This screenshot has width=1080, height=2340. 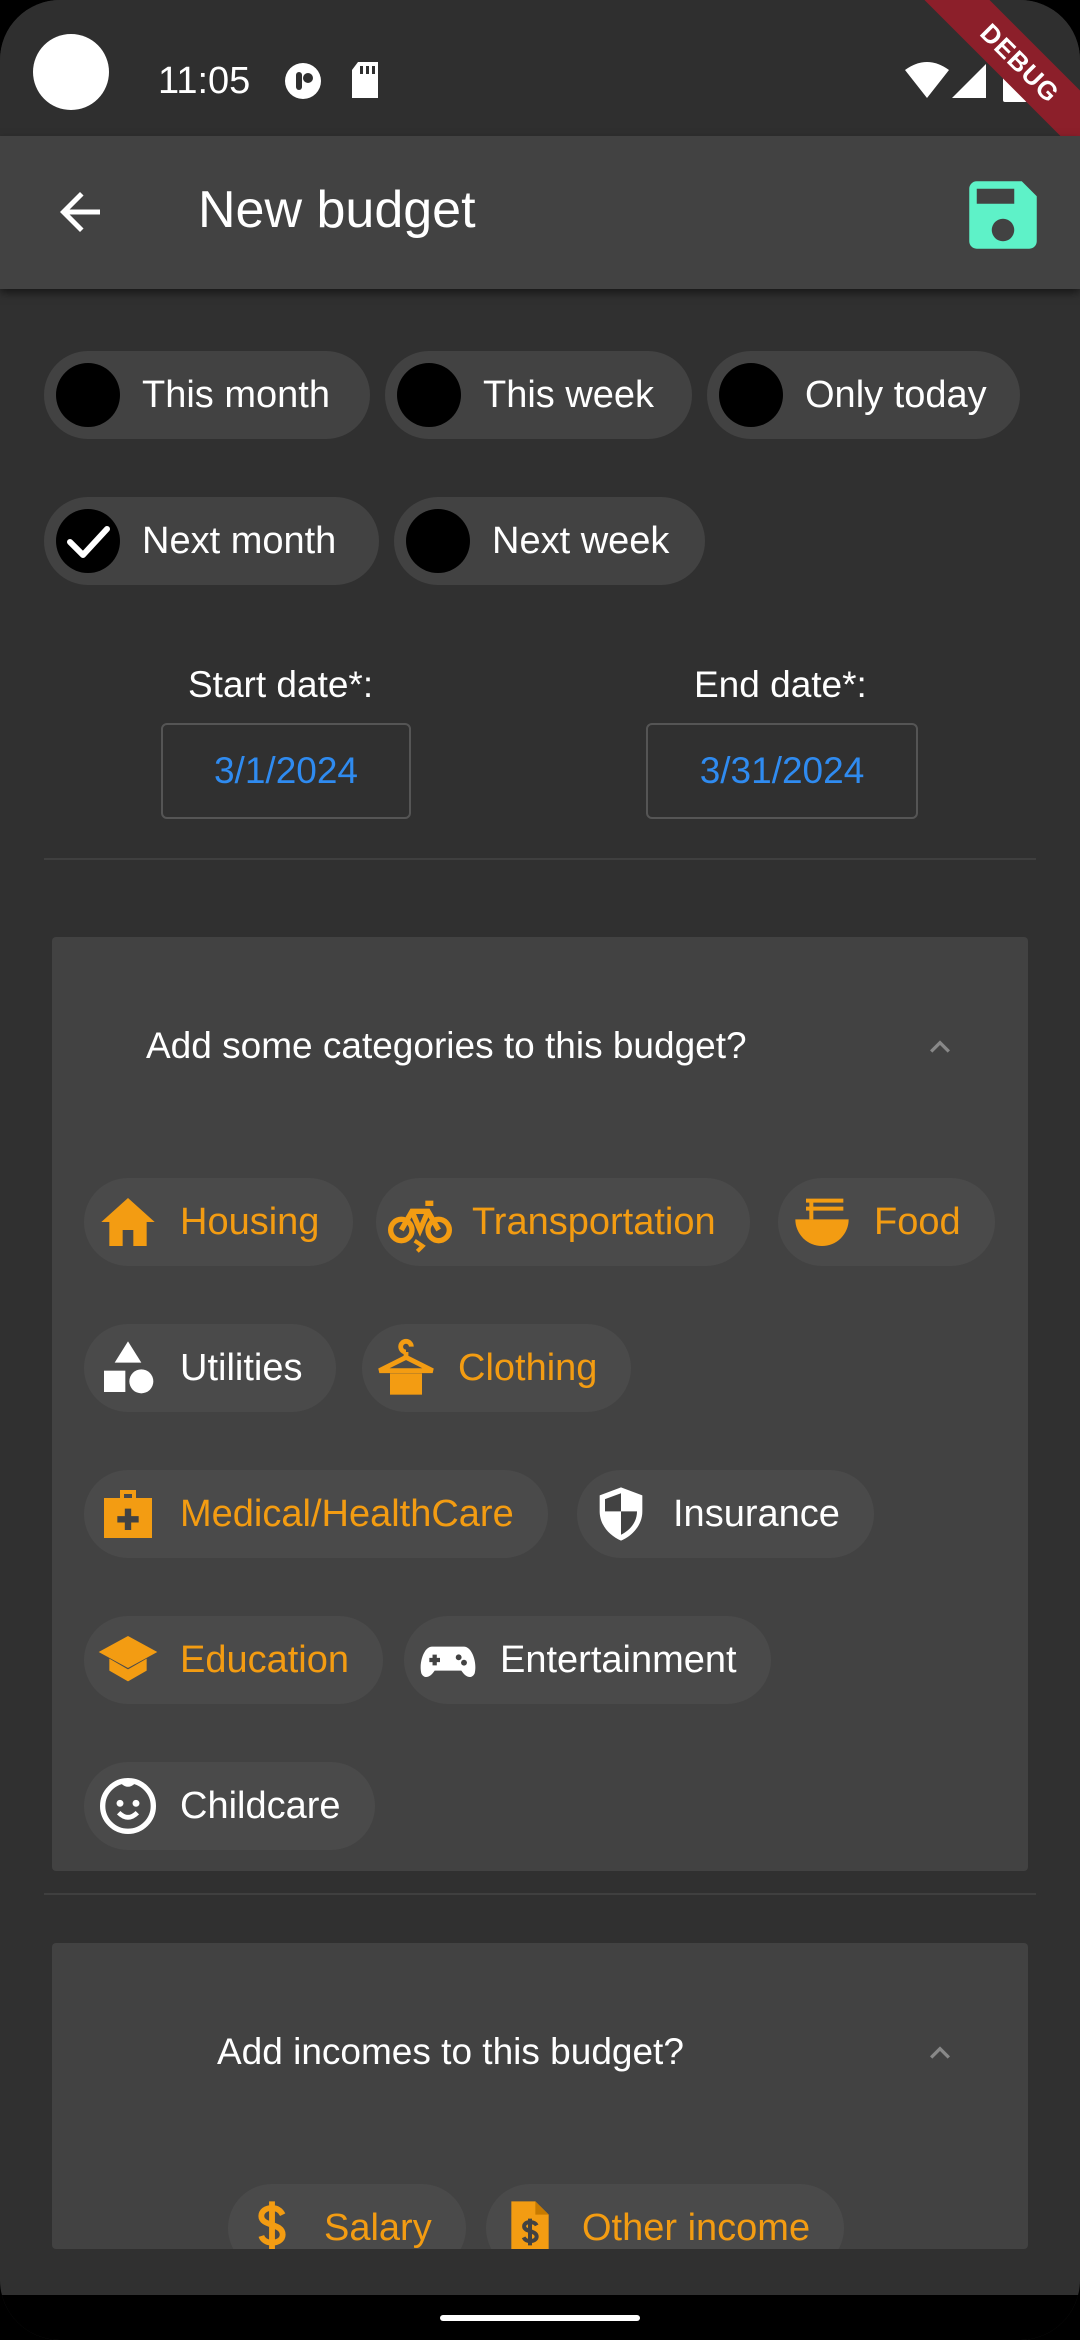 I want to click on invoice-dollar-icon, so click(x=530, y=2225).